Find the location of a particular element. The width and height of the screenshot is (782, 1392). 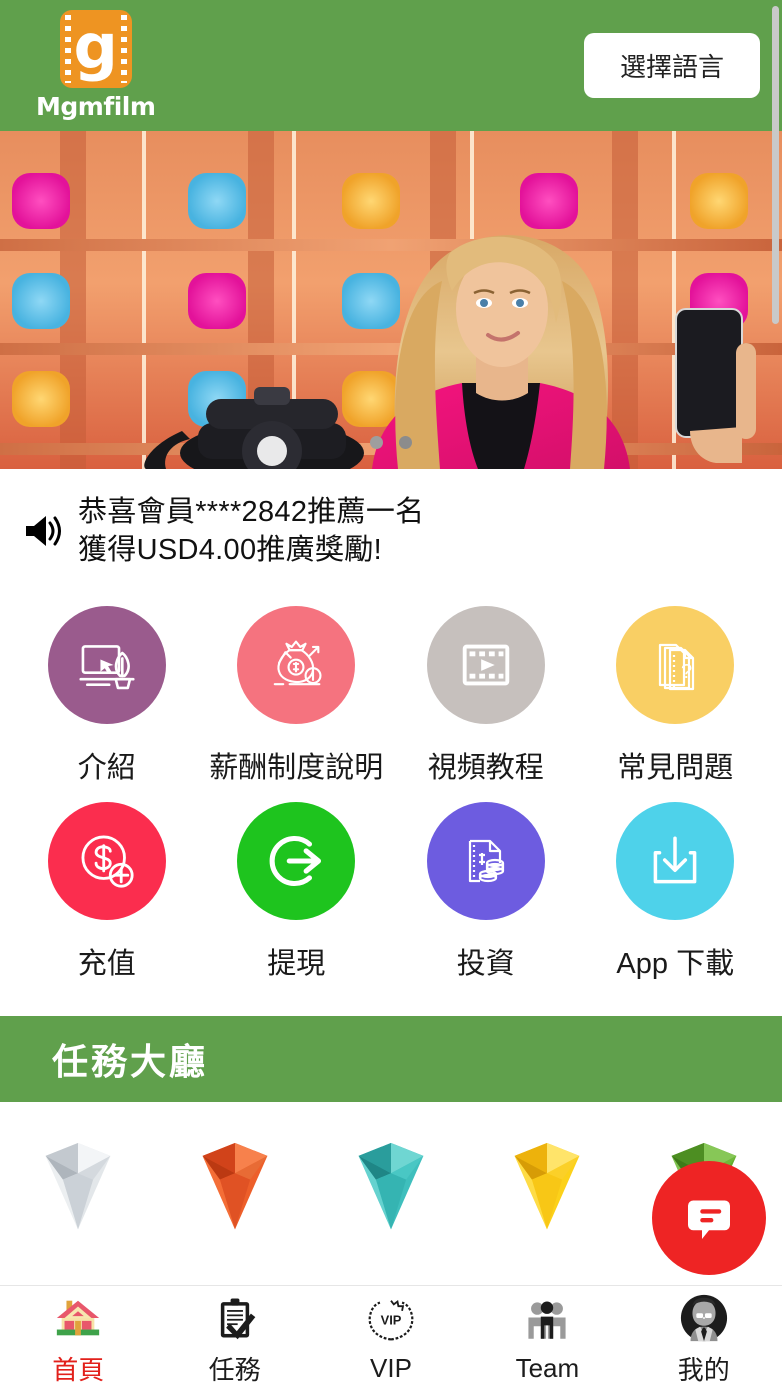

arrow-out-circle-icon is located at coordinates (296, 860).